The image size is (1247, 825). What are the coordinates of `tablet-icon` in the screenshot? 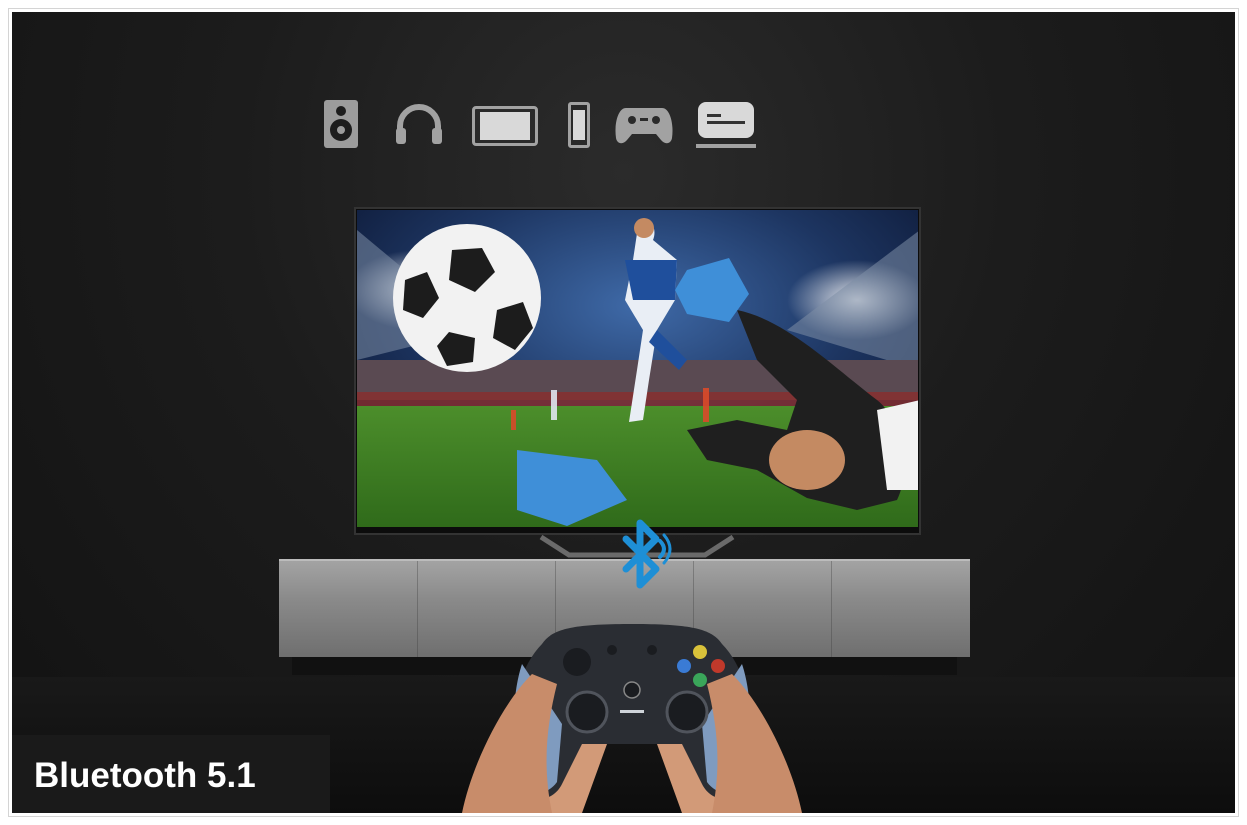 It's located at (505, 126).